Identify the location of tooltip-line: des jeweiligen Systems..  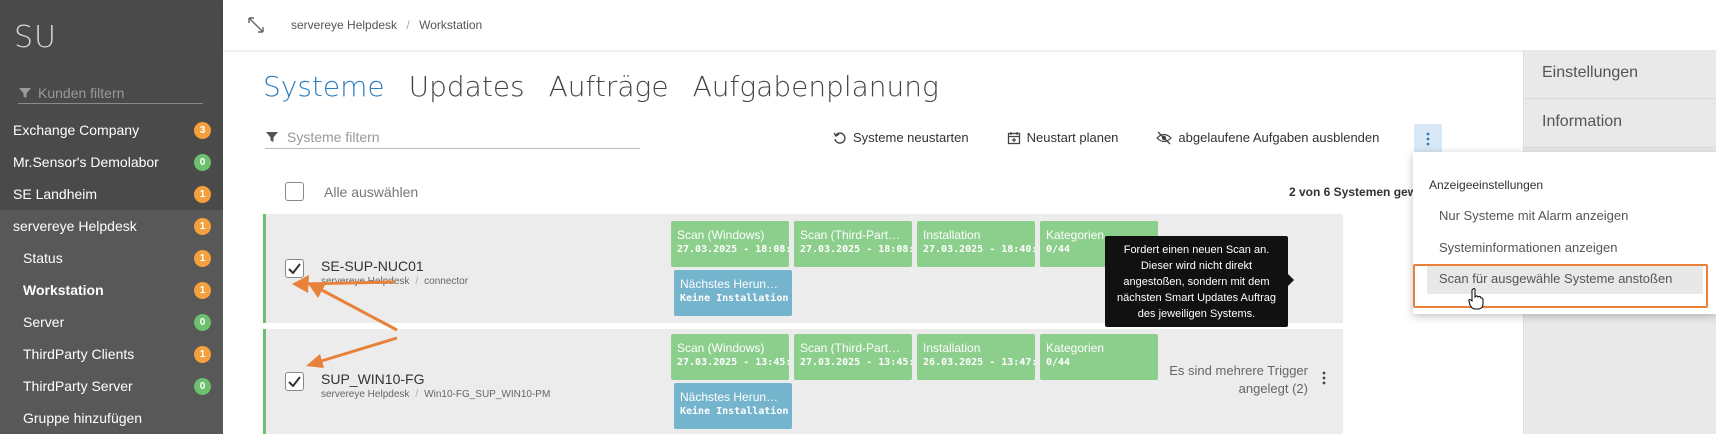
(1196, 314).